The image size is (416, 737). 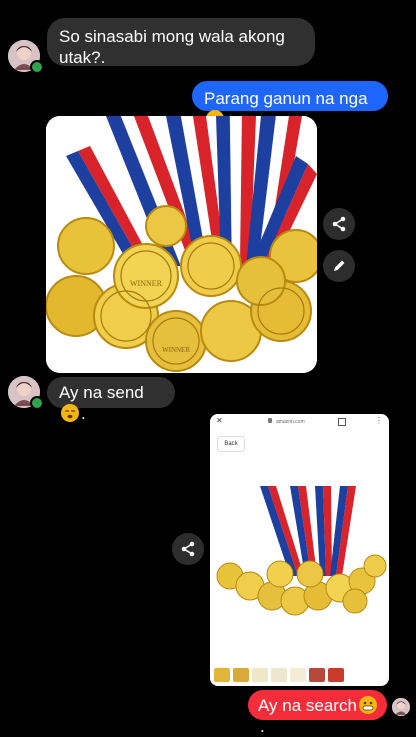 What do you see at coordinates (270, 420) in the screenshot?
I see `lock-icon` at bounding box center [270, 420].